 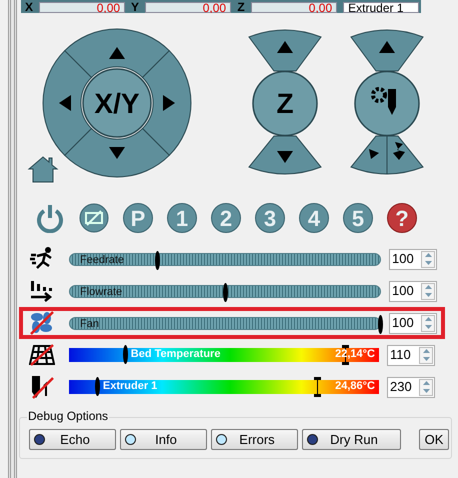 What do you see at coordinates (117, 53) in the screenshot?
I see `move-up-button` at bounding box center [117, 53].